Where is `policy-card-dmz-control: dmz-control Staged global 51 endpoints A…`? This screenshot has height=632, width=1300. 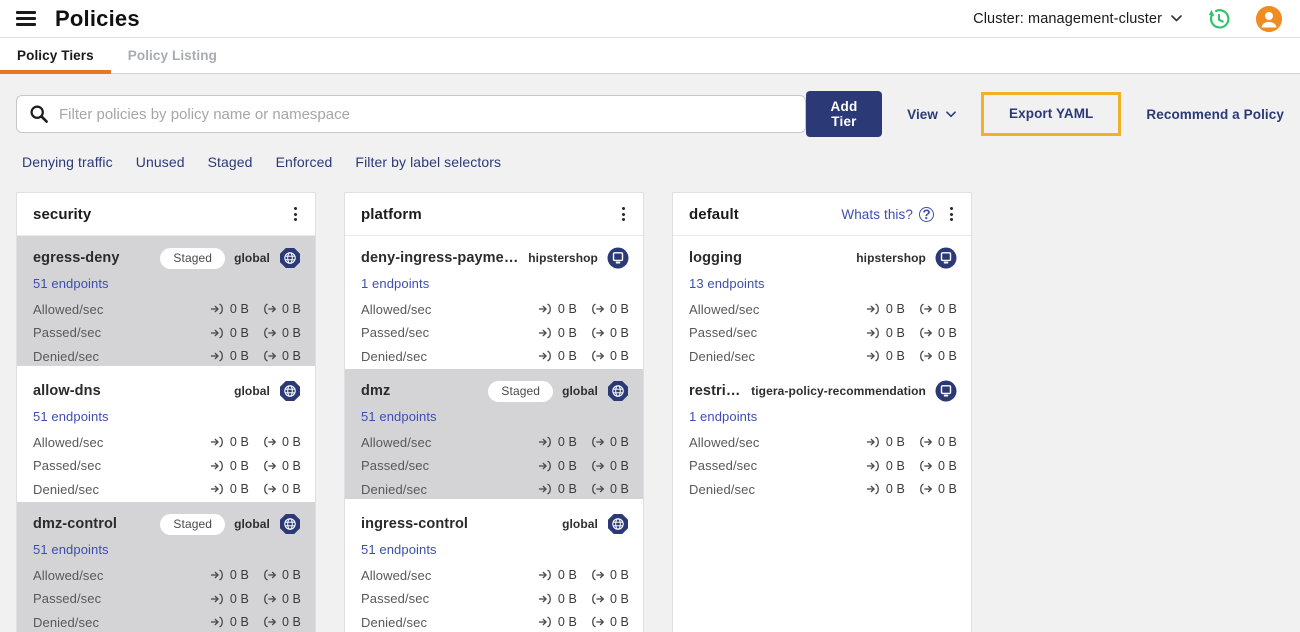
policy-card-dmz-control: dmz-control Staged global 51 endpoints A… is located at coordinates (166, 567).